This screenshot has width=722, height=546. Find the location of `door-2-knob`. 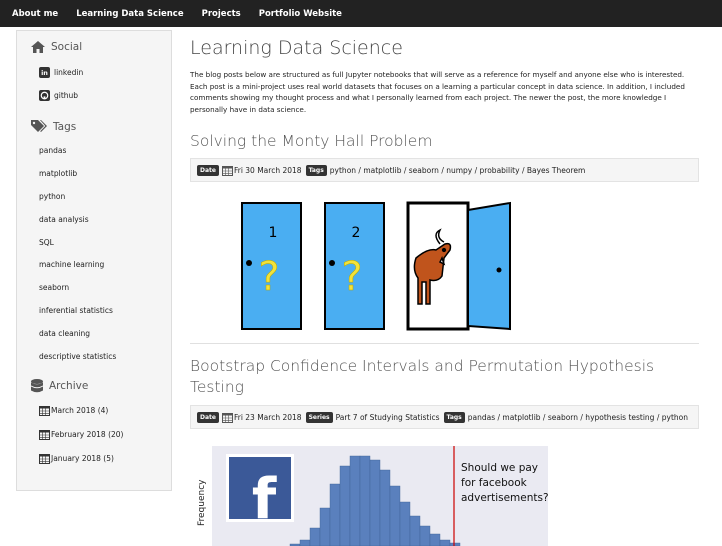

door-2-knob is located at coordinates (332, 263).